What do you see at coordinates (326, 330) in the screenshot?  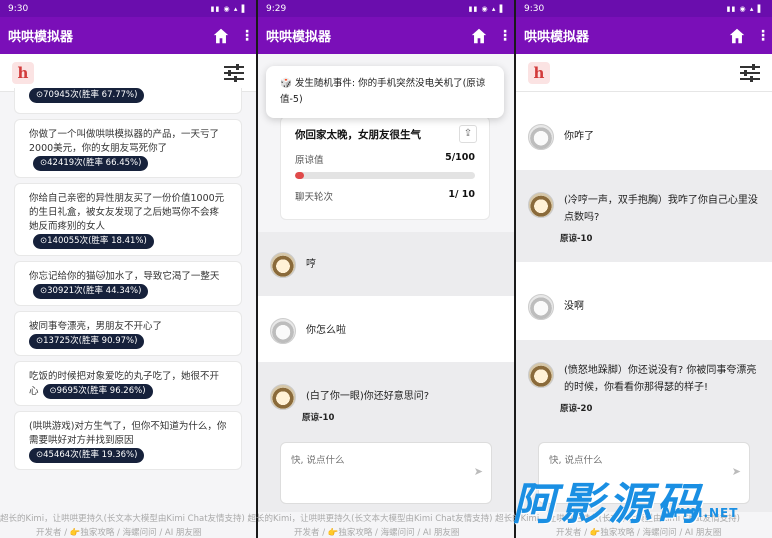 I see `message-text: 你怎么啦` at bounding box center [326, 330].